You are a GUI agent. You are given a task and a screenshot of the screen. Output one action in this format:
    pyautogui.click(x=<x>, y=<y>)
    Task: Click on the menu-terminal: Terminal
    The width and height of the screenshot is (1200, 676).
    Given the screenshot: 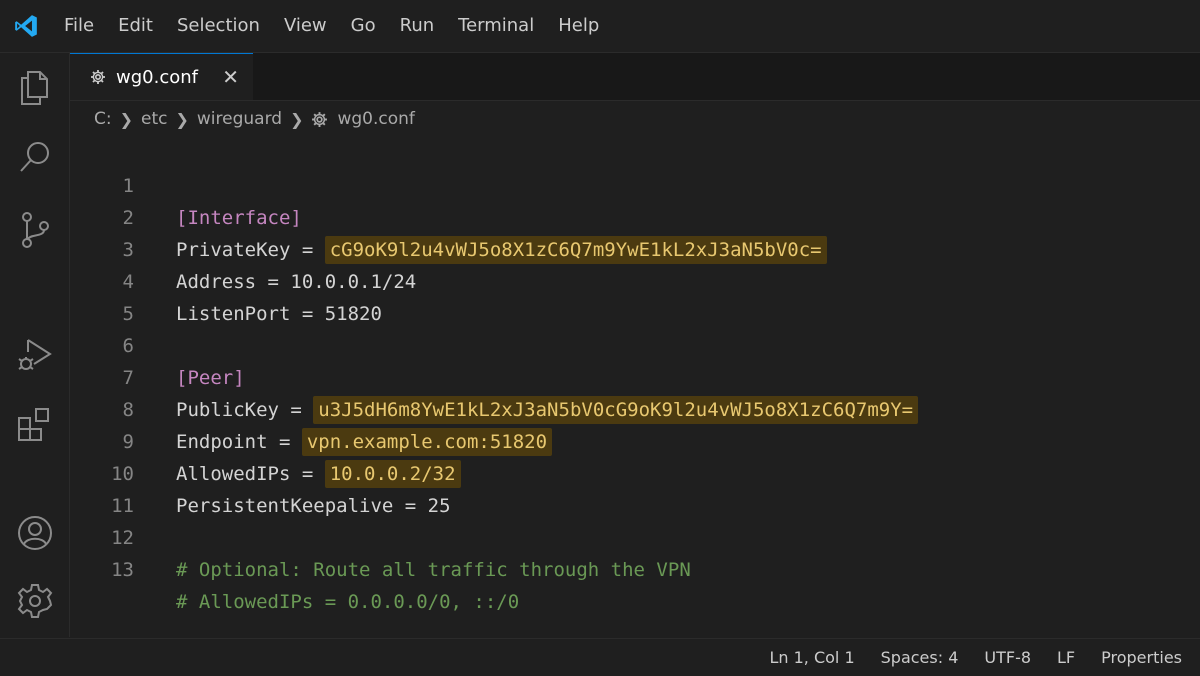 What is the action you would take?
    pyautogui.click(x=496, y=26)
    